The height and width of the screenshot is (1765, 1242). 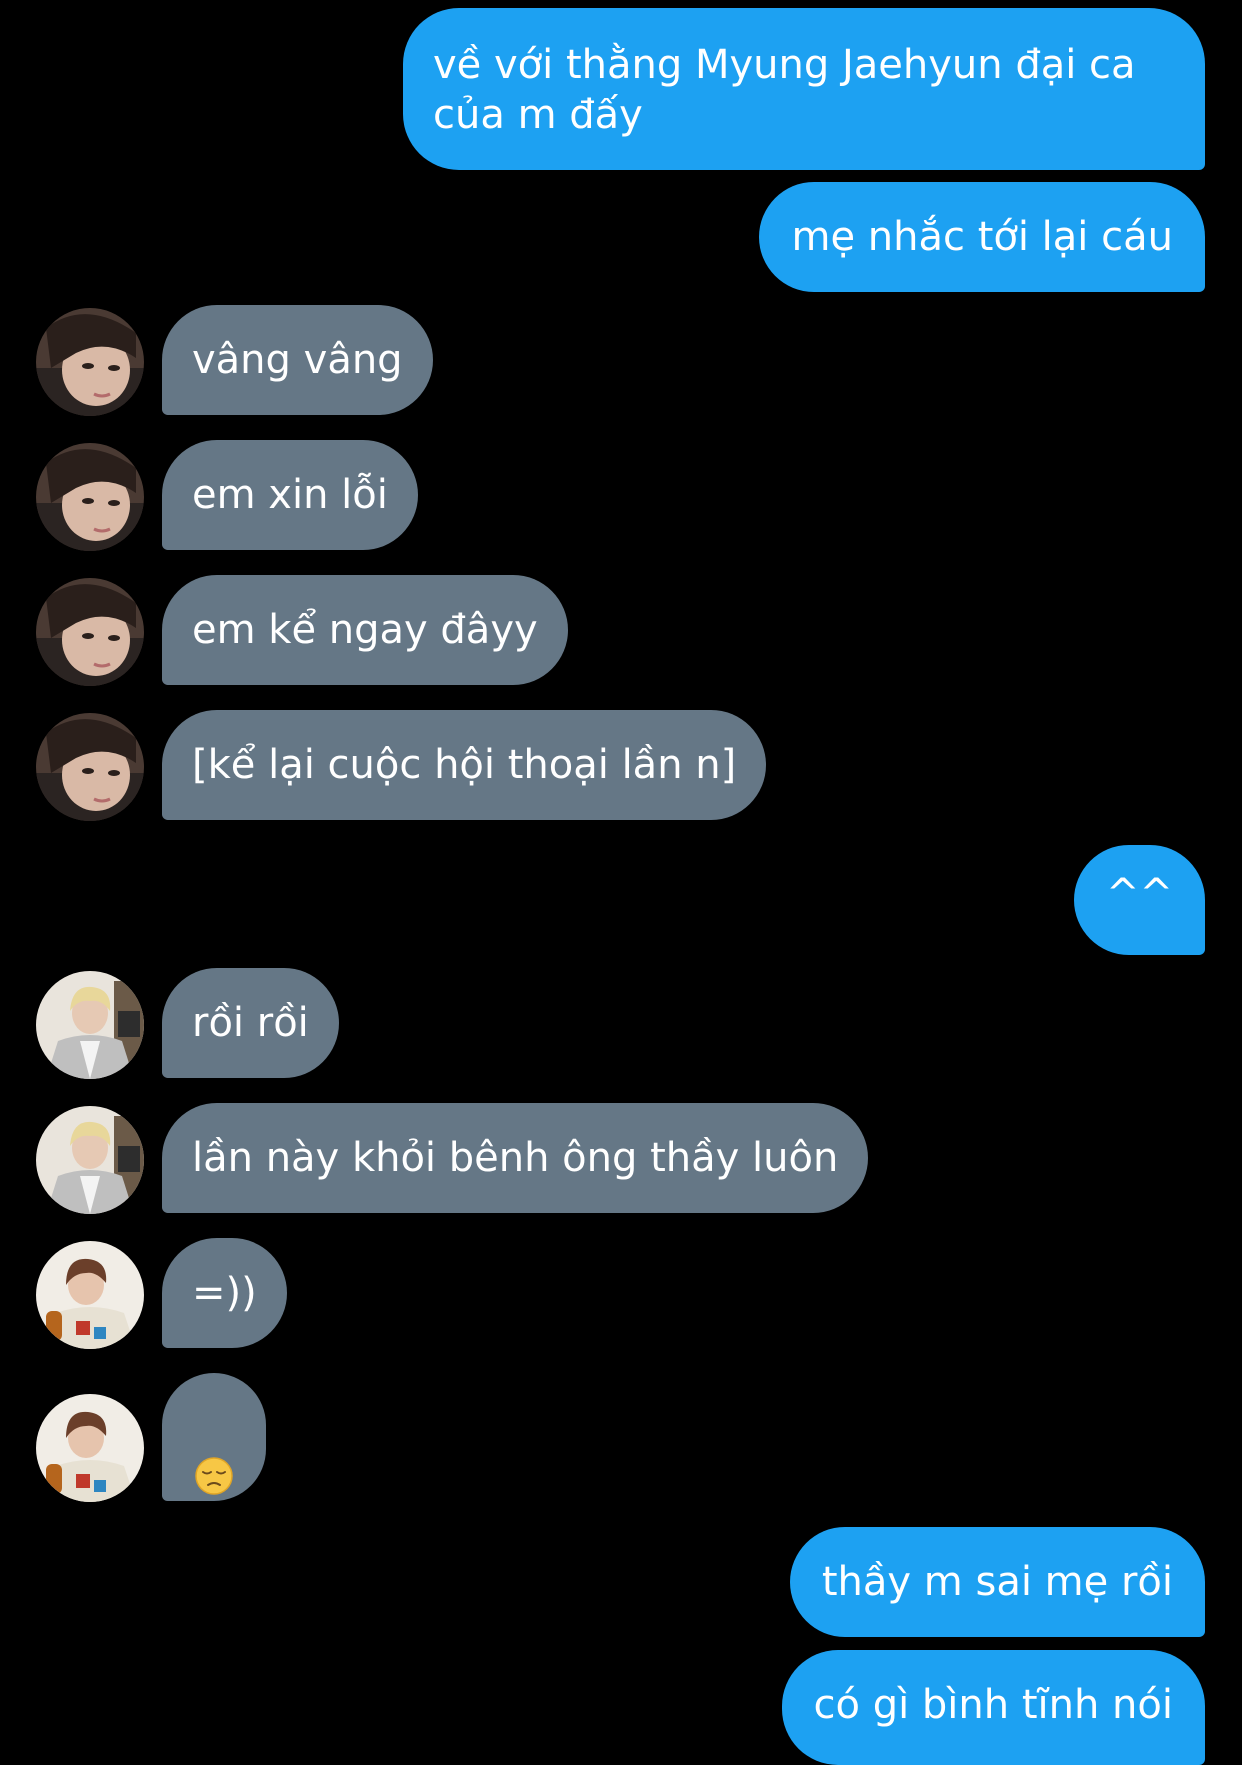 I want to click on outgoing-message: mẹ nhắc tới lại cáu, so click(x=982, y=237).